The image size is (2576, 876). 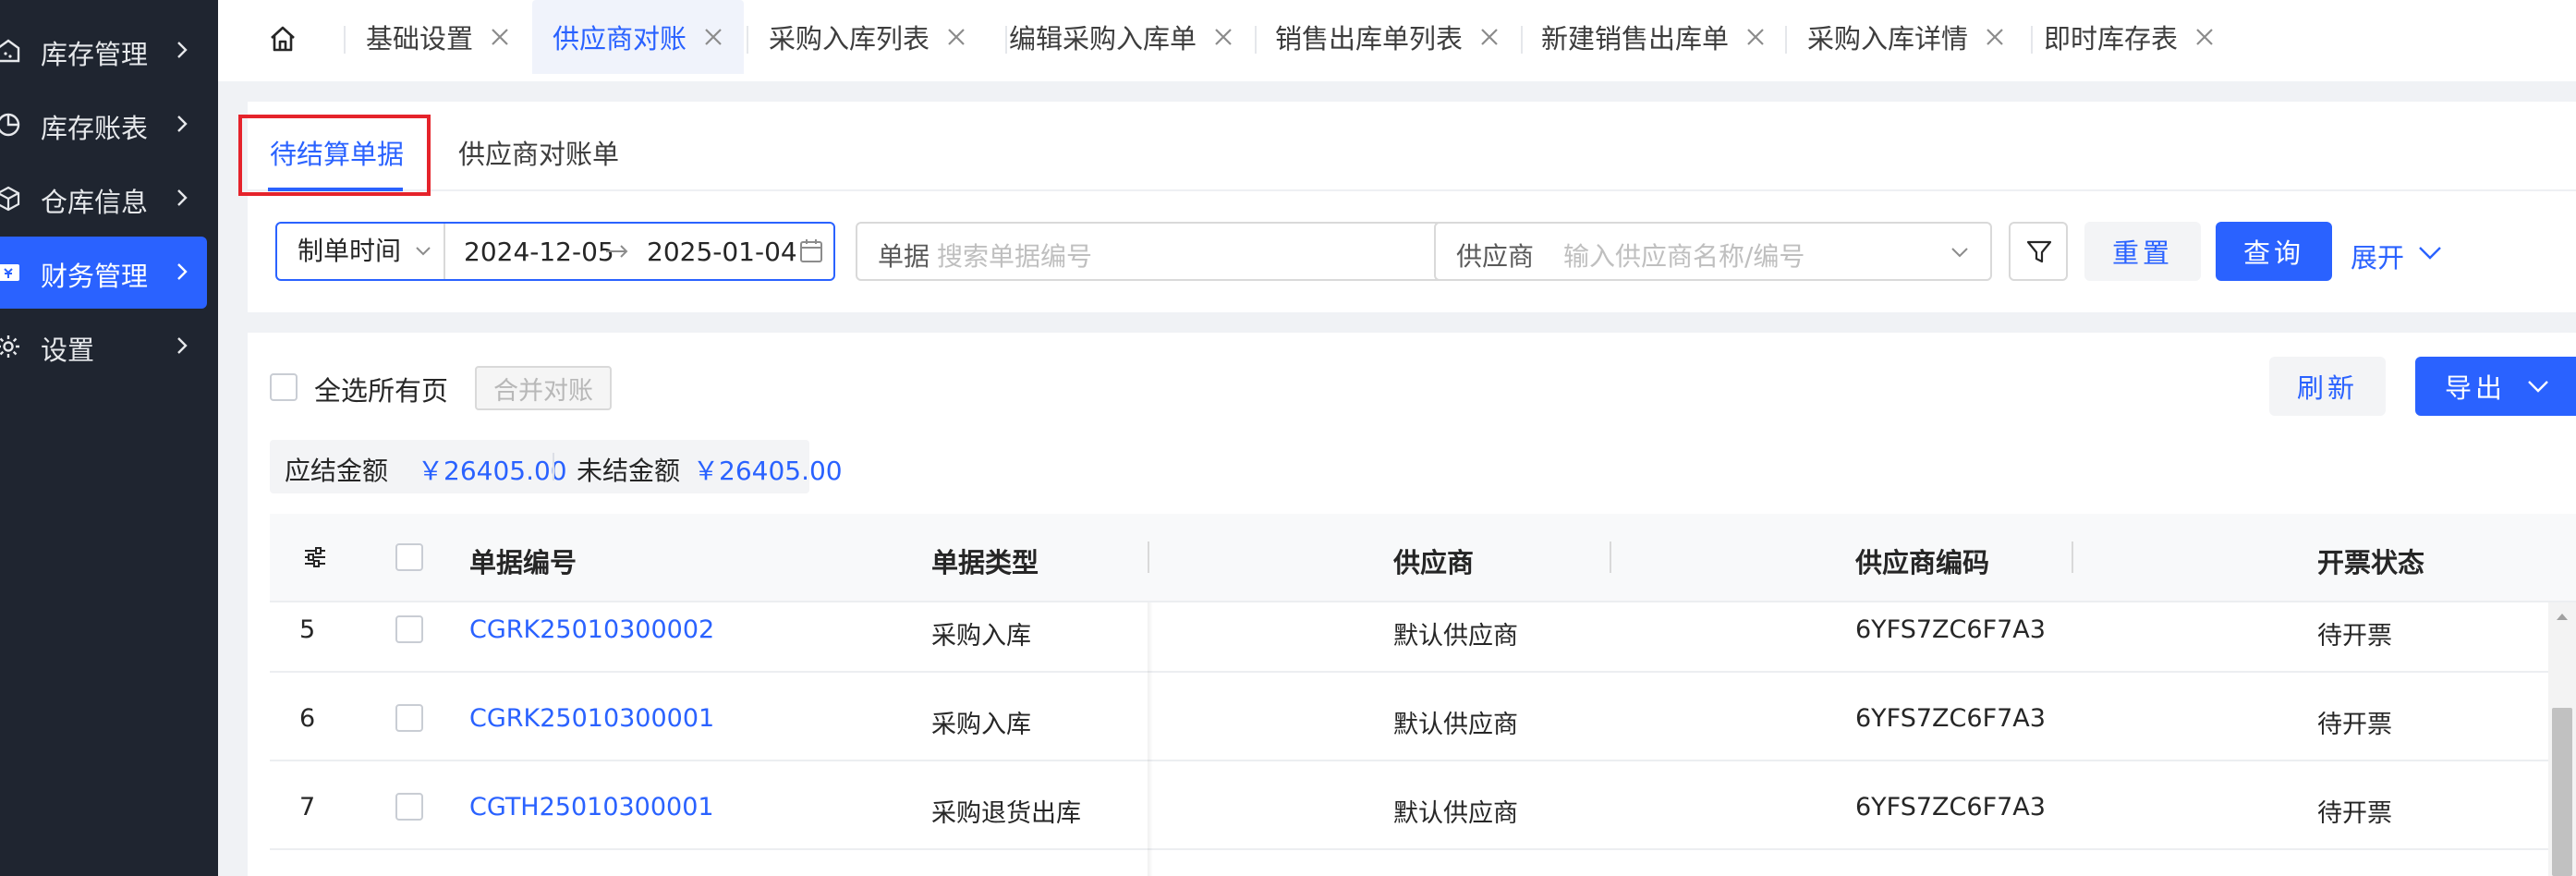 What do you see at coordinates (539, 252) in the screenshot?
I see `date-start-input: 2024-12-05` at bounding box center [539, 252].